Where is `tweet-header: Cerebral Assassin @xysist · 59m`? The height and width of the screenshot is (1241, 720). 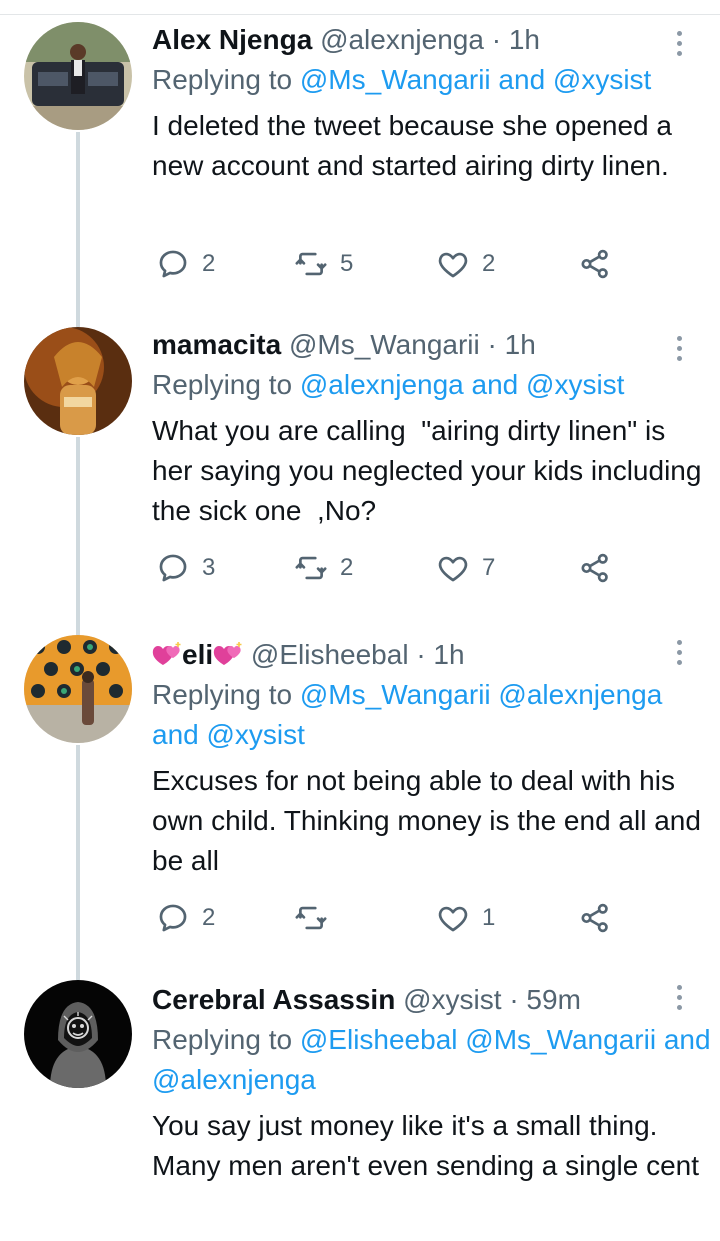
tweet-header: Cerebral Assassin @xysist · 59m is located at coordinates (432, 1000).